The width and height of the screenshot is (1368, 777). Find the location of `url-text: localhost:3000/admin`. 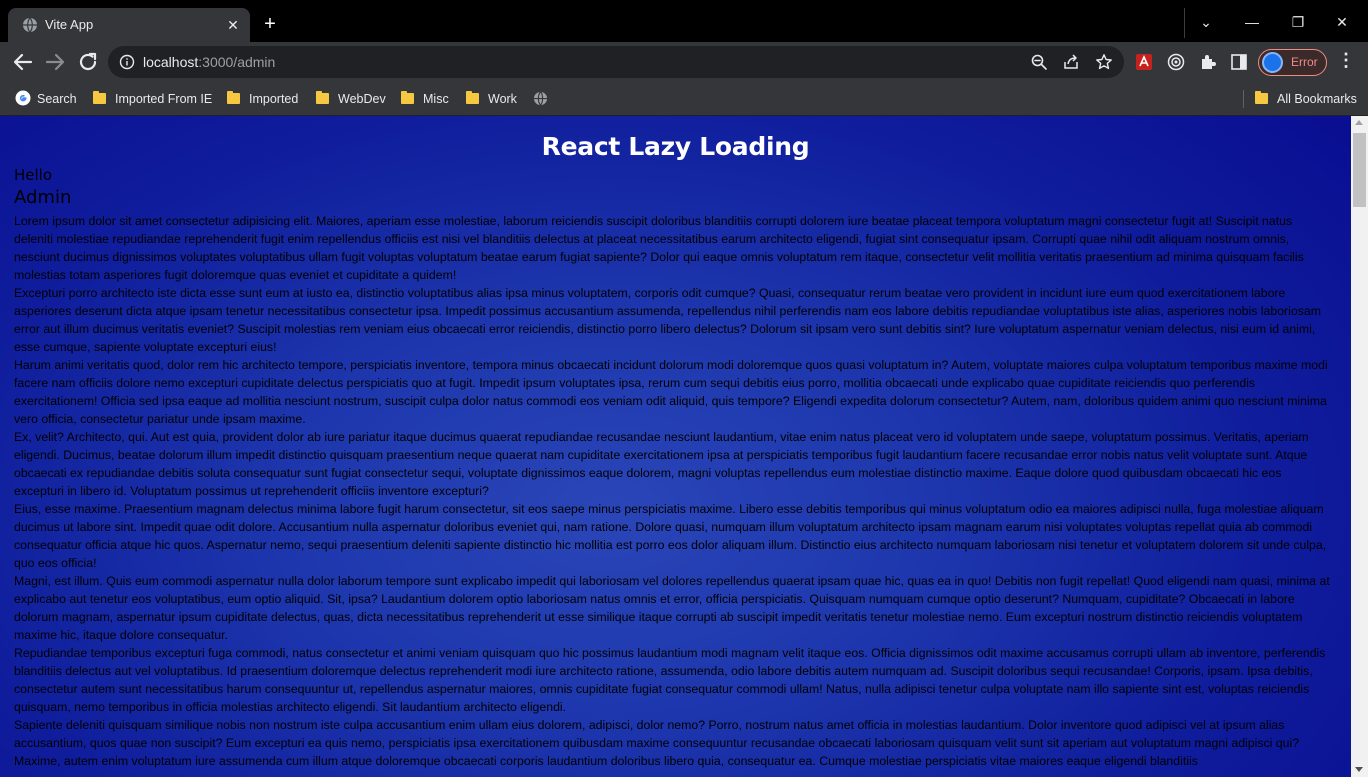

url-text: localhost:3000/admin is located at coordinates (209, 62).